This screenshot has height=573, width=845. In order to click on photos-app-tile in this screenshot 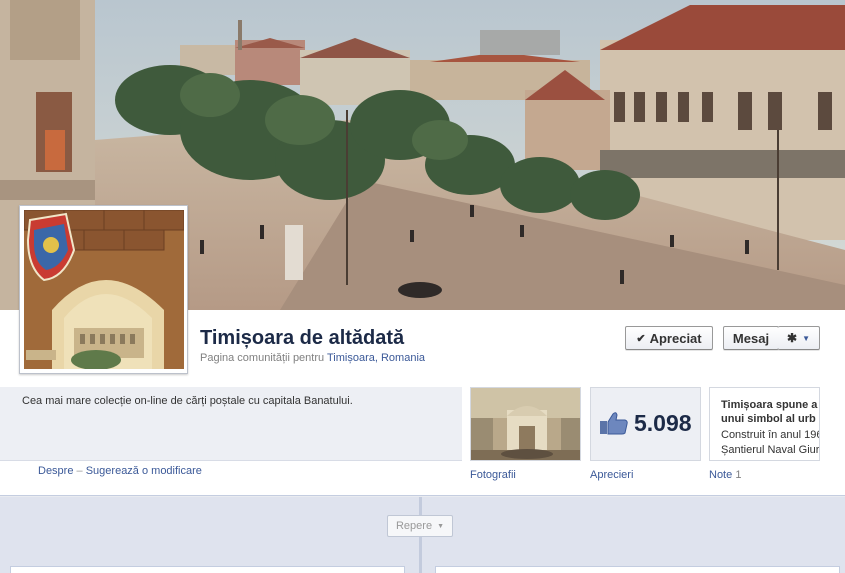, I will do `click(525, 424)`.